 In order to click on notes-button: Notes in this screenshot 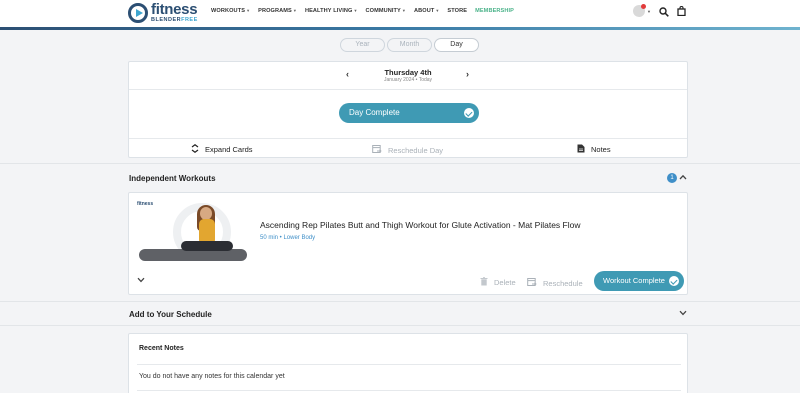, I will do `click(594, 149)`.